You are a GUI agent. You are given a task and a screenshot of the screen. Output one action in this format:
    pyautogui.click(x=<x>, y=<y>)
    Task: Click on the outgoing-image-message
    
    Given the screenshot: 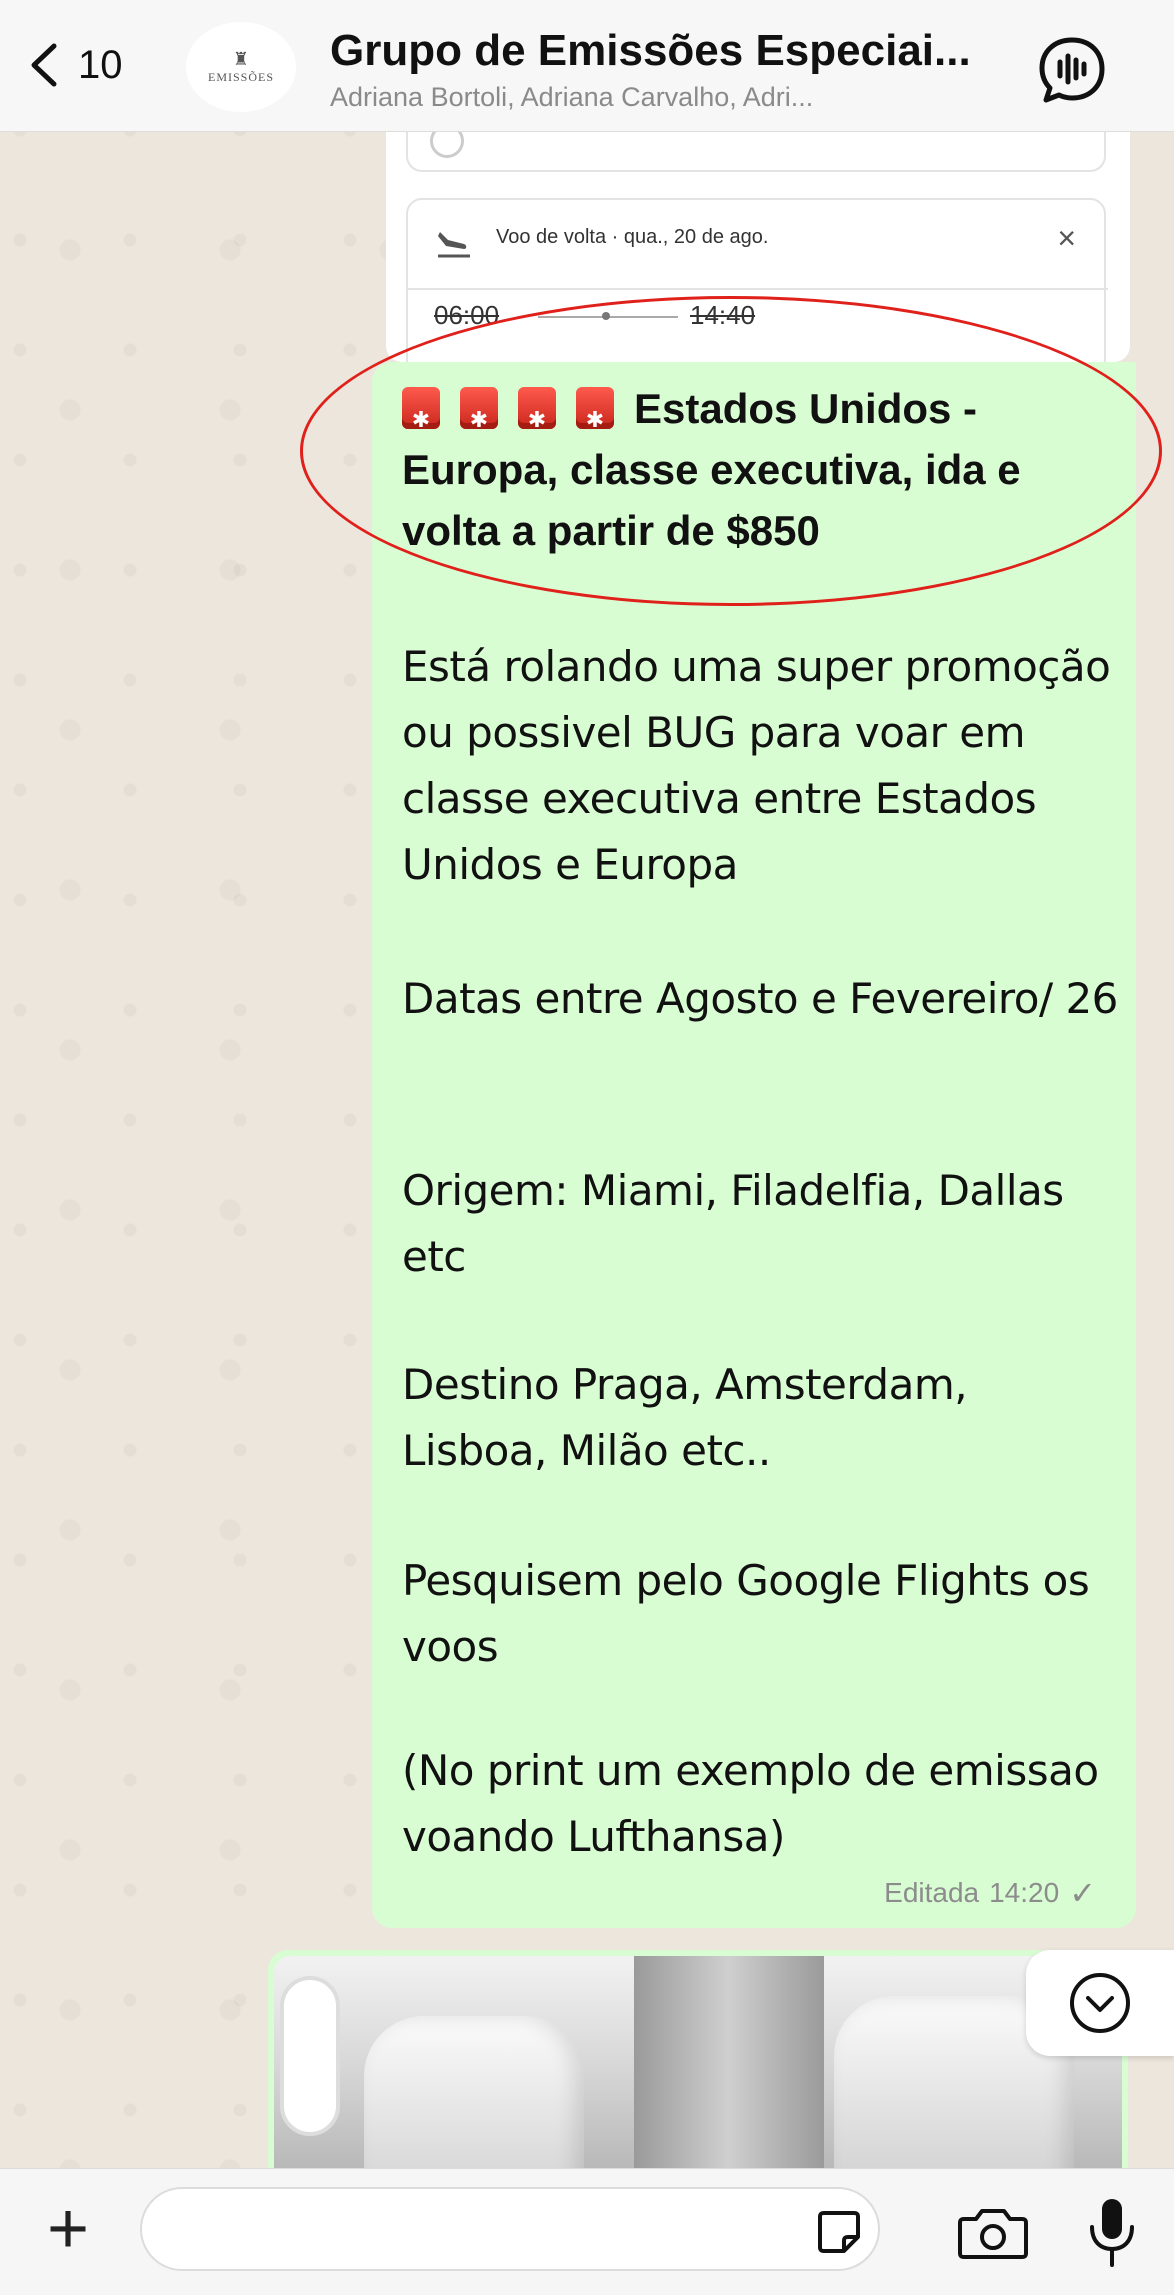 What is the action you would take?
    pyautogui.click(x=698, y=2060)
    